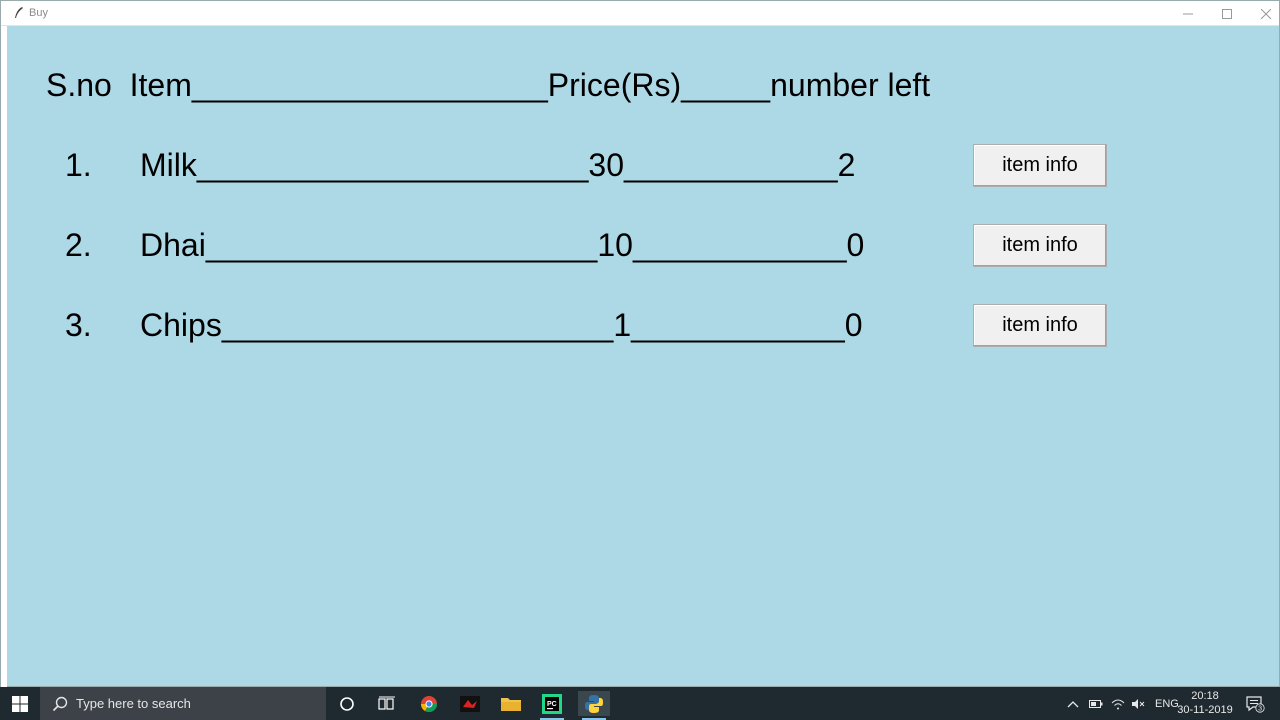  Describe the element at coordinates (1040, 245) in the screenshot. I see `item-info-button-dhai: item info` at that location.